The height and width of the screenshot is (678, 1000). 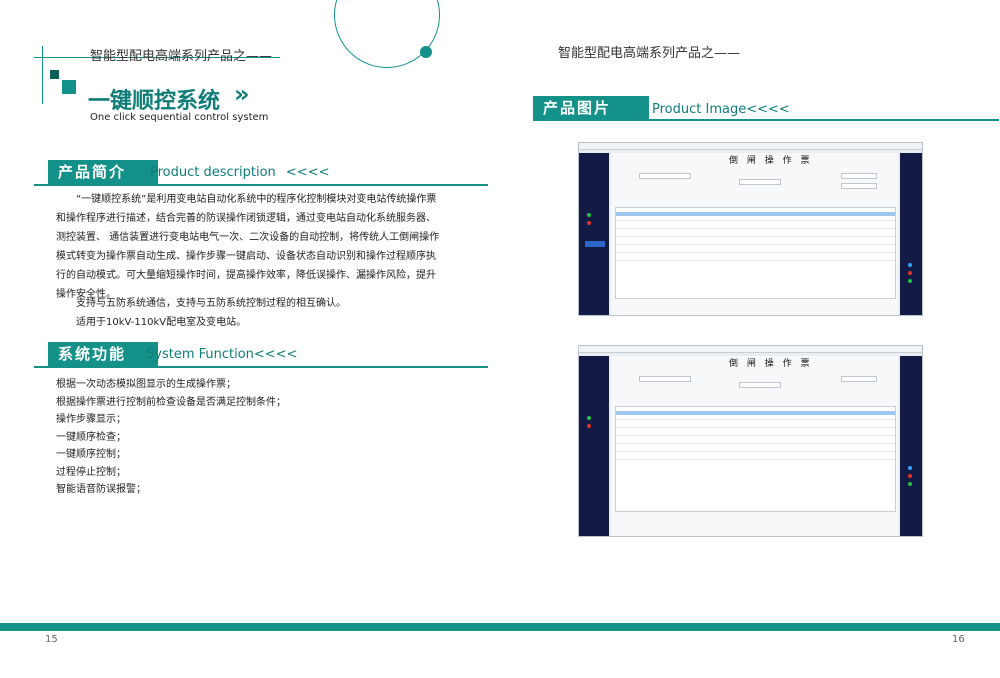 I want to click on page-title: 一键顺控系统, so click(x=154, y=101).